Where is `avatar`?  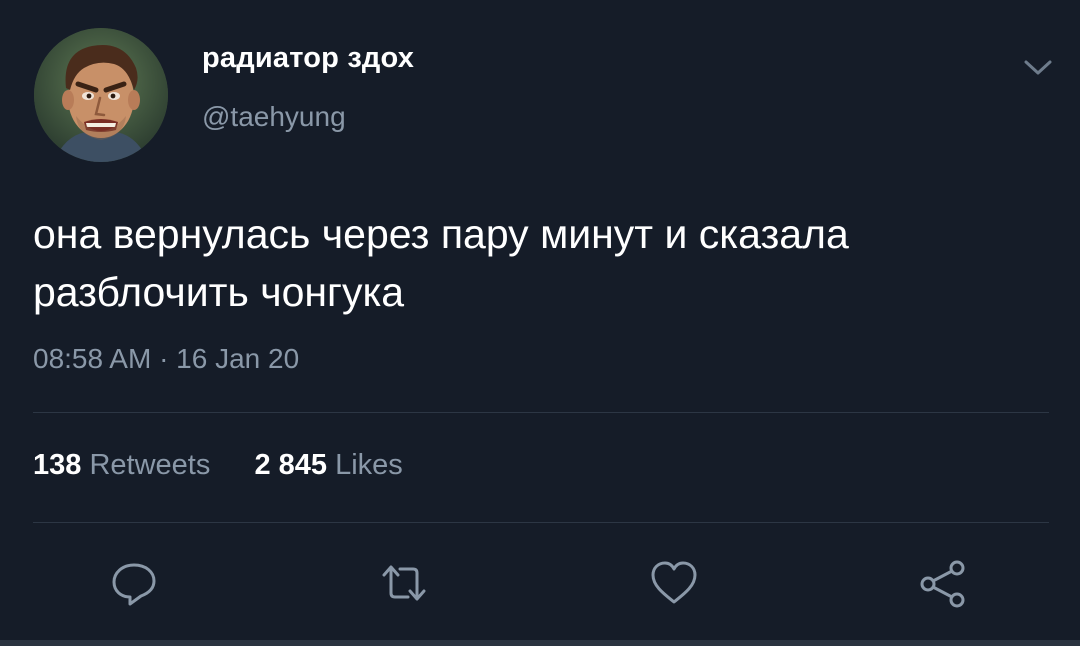
avatar is located at coordinates (101, 95).